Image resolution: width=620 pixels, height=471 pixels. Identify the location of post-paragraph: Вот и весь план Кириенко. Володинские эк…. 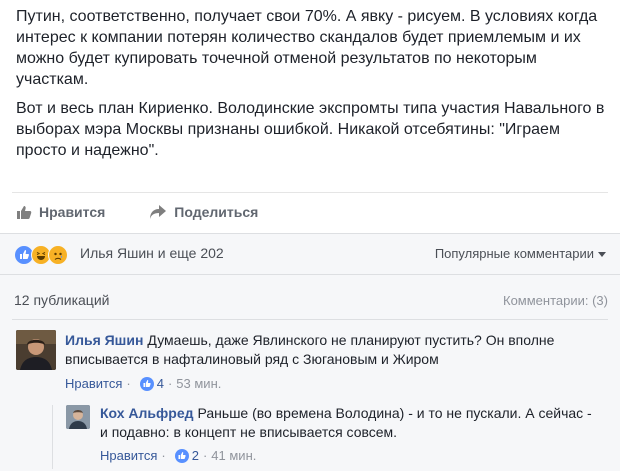
(310, 129).